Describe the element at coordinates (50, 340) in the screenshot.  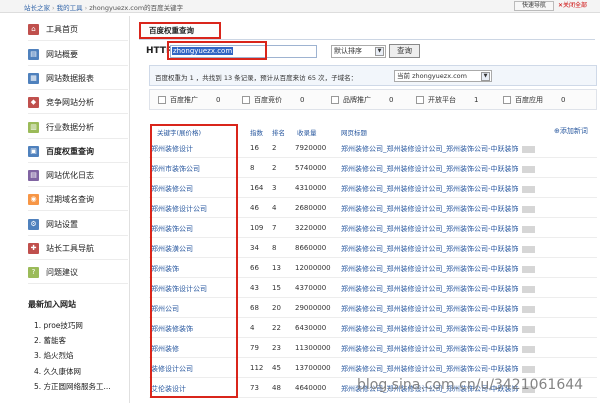
I see `latest-site-link: 2. 蓄能客` at that location.